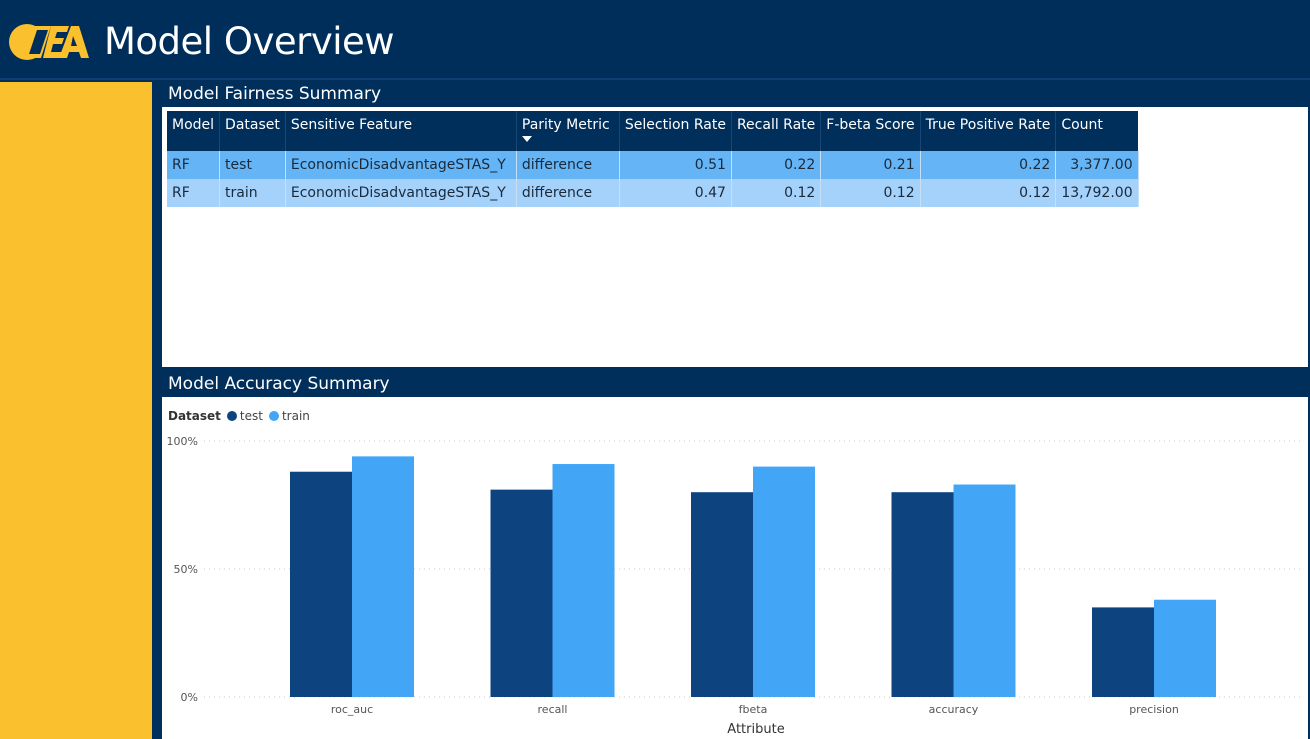  I want to click on cell-recall-rate: 0.12, so click(776, 193).